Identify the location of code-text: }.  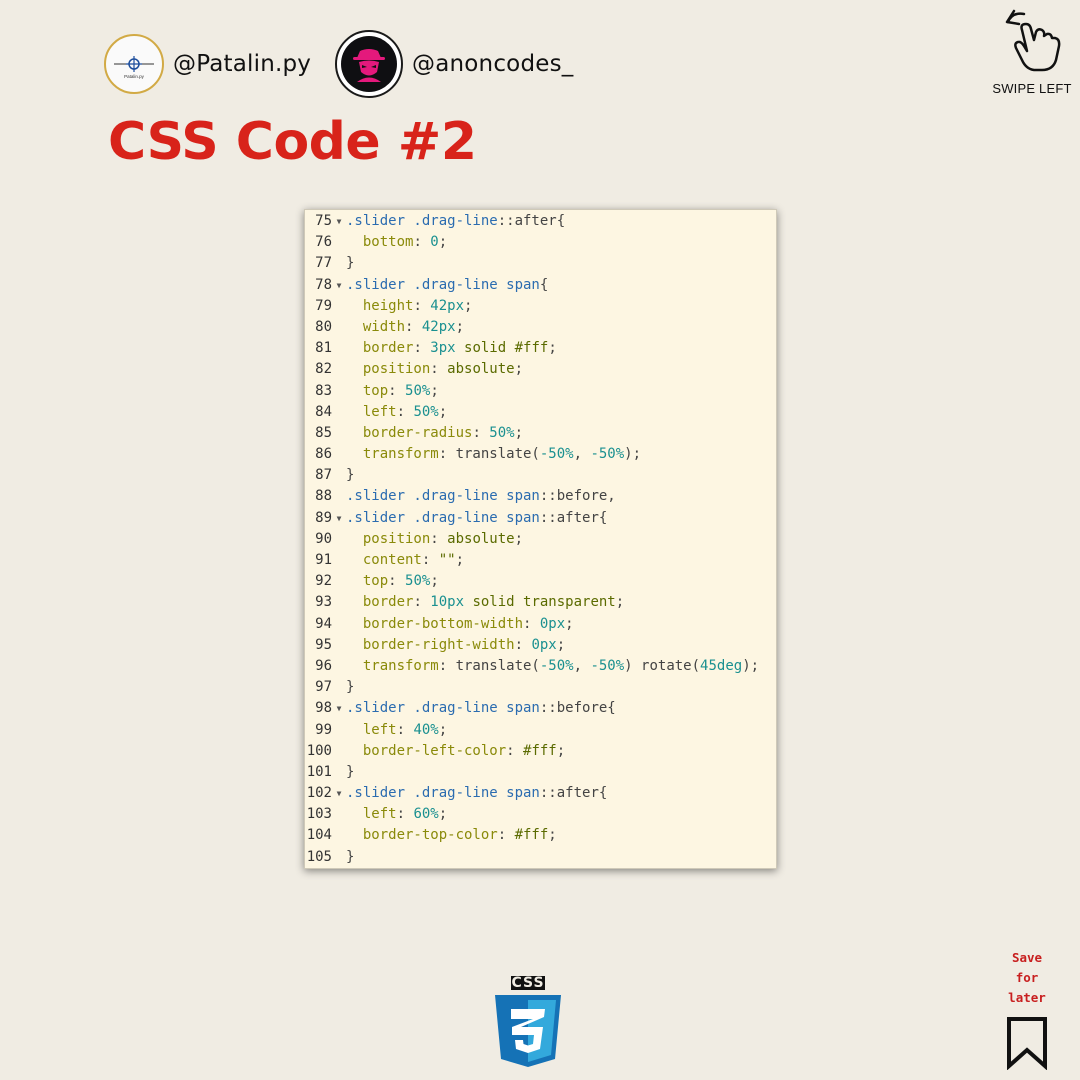
(350, 263).